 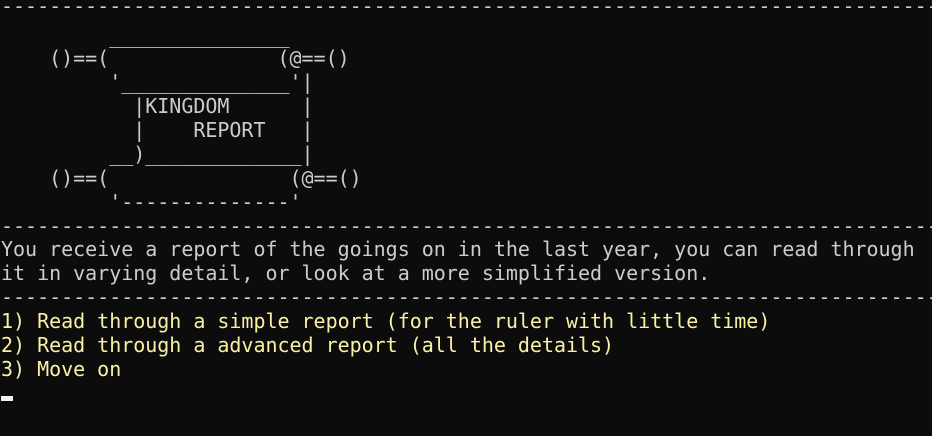 What do you see at coordinates (181, 178) in the screenshot?
I see `banner-art-line-7: ()==( (@==()` at bounding box center [181, 178].